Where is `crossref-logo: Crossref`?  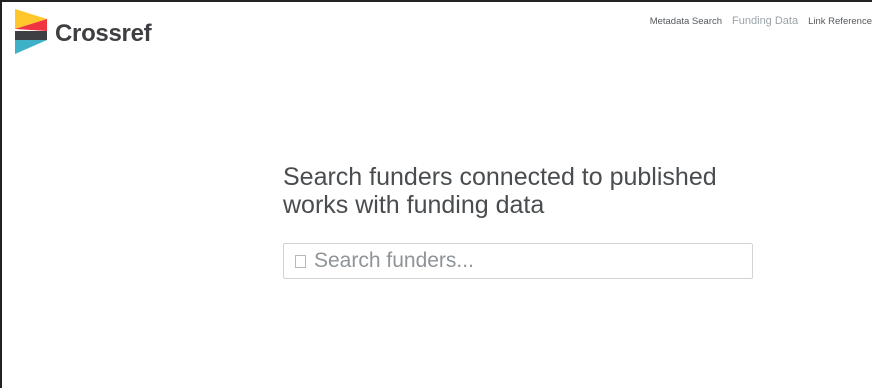
crossref-logo: Crossref is located at coordinates (83, 32).